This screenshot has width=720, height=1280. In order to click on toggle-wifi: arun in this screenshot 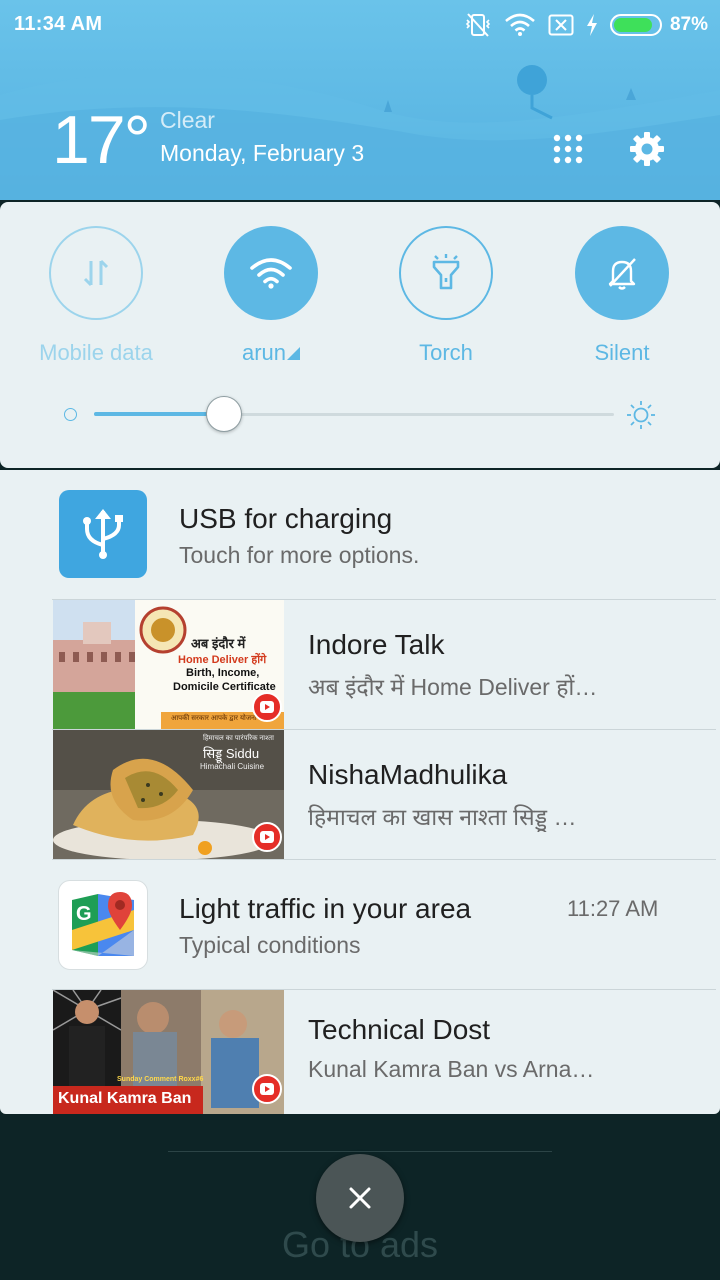, I will do `click(271, 296)`.